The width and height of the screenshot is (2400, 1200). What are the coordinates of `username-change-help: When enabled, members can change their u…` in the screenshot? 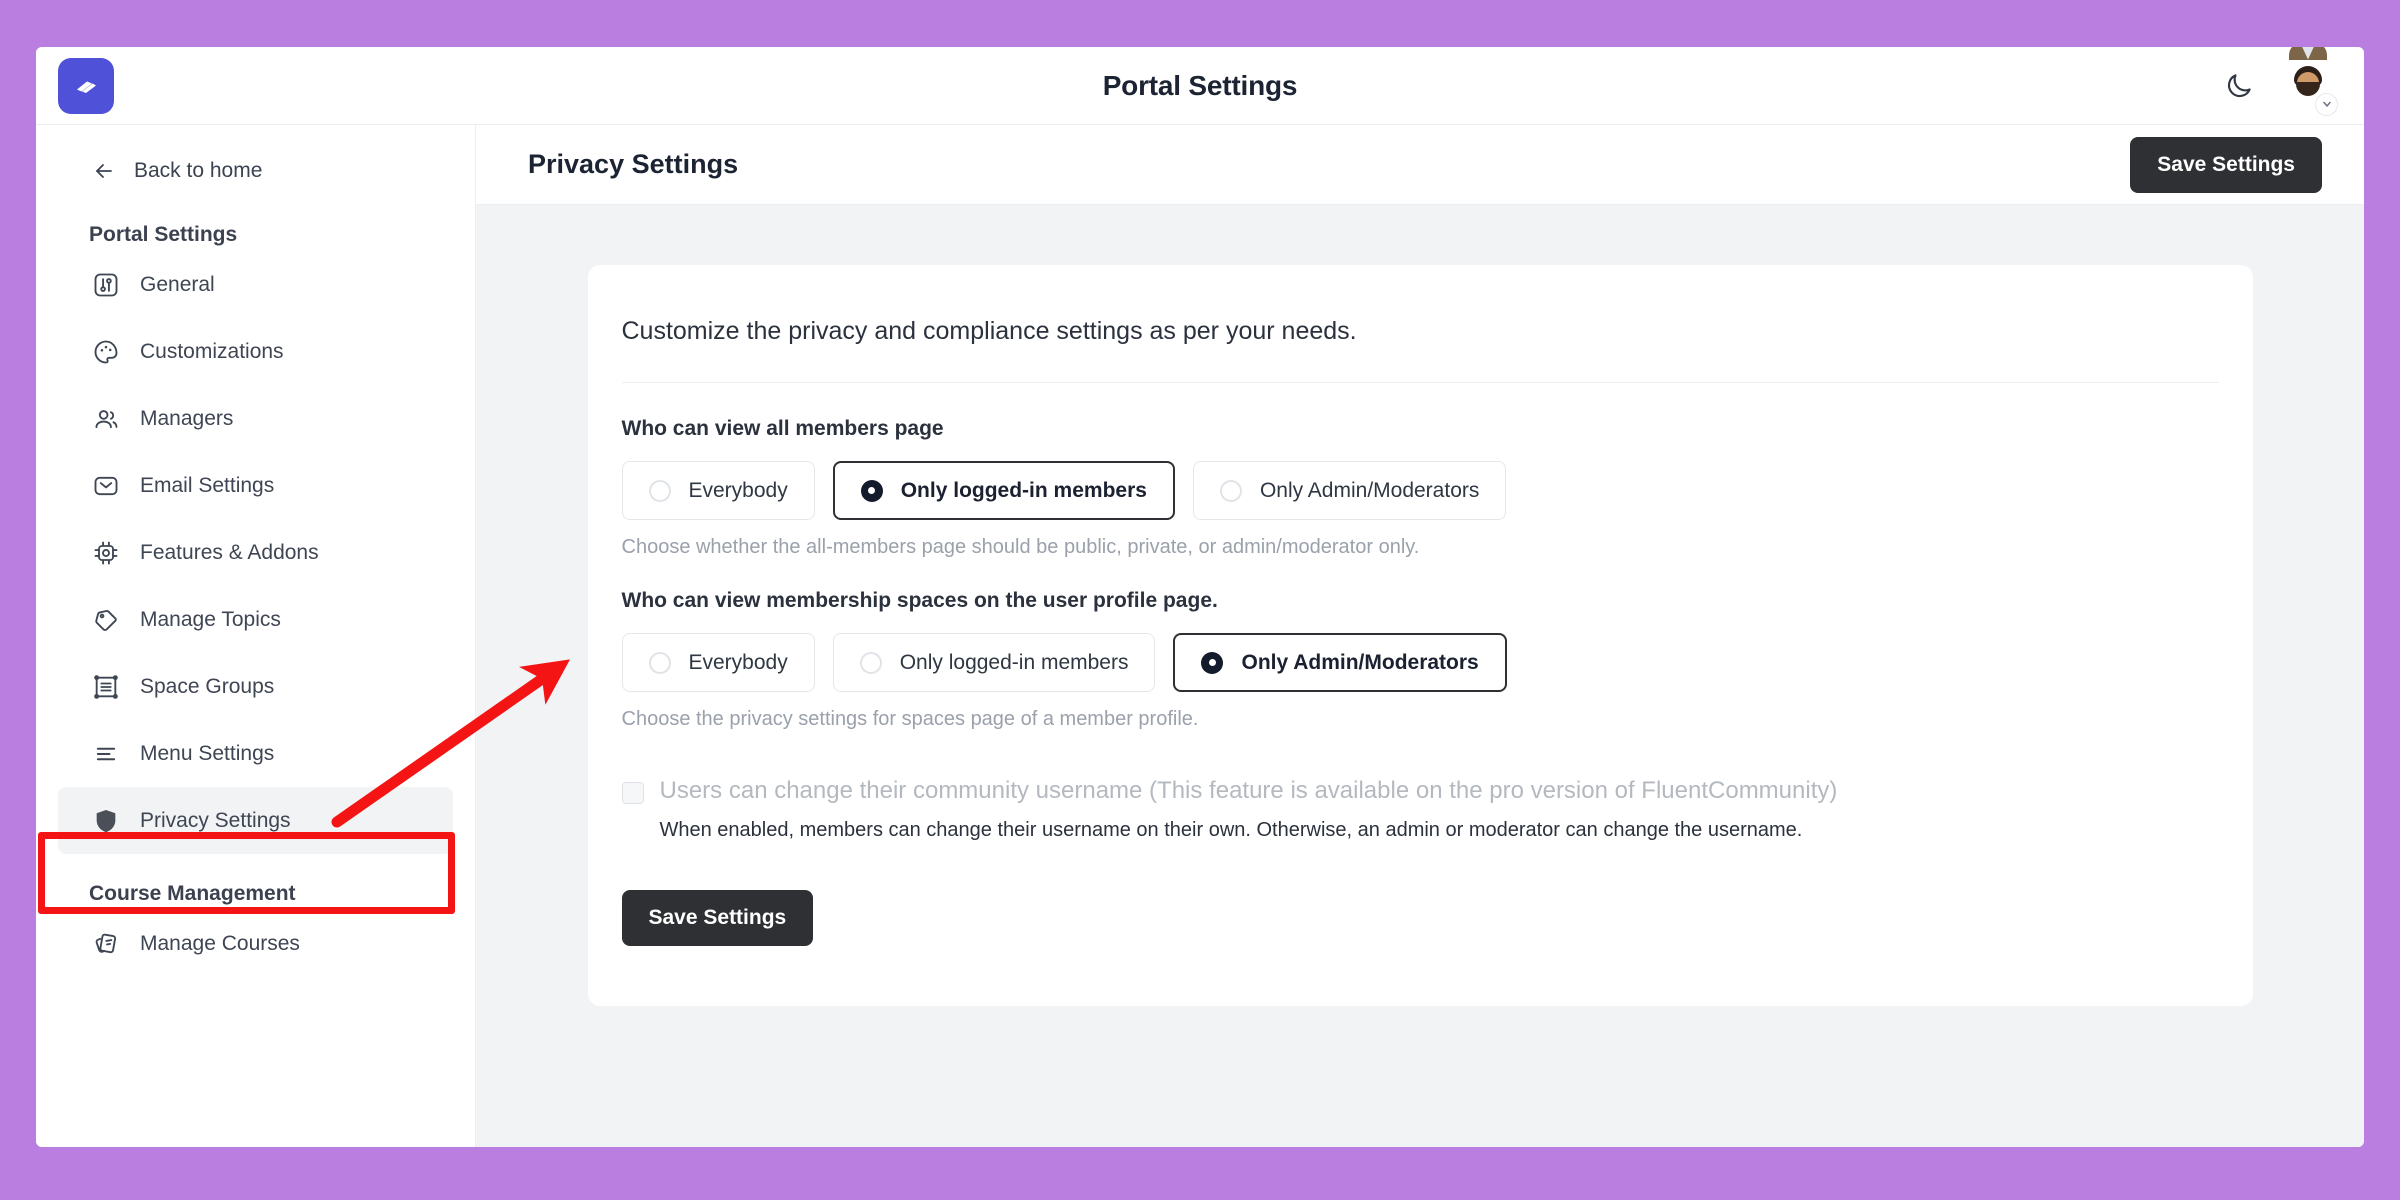 It's located at (1231, 830).